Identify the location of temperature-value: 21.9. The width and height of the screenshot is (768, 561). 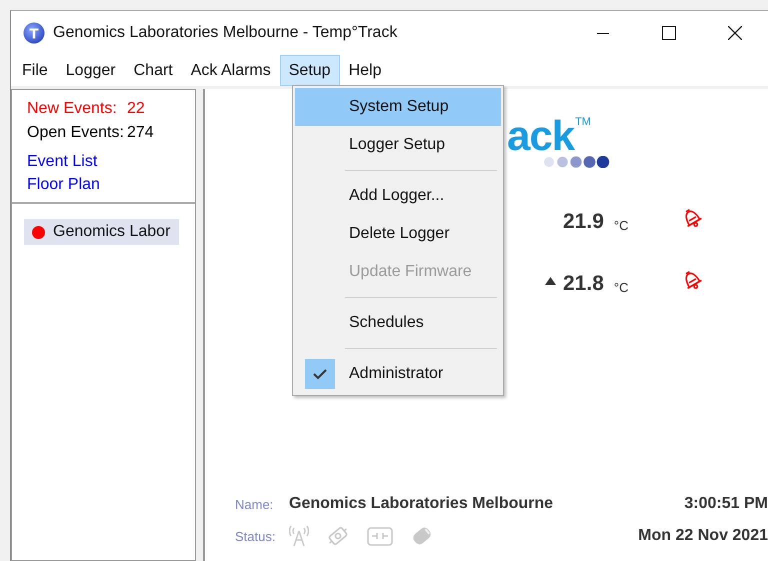
(583, 222).